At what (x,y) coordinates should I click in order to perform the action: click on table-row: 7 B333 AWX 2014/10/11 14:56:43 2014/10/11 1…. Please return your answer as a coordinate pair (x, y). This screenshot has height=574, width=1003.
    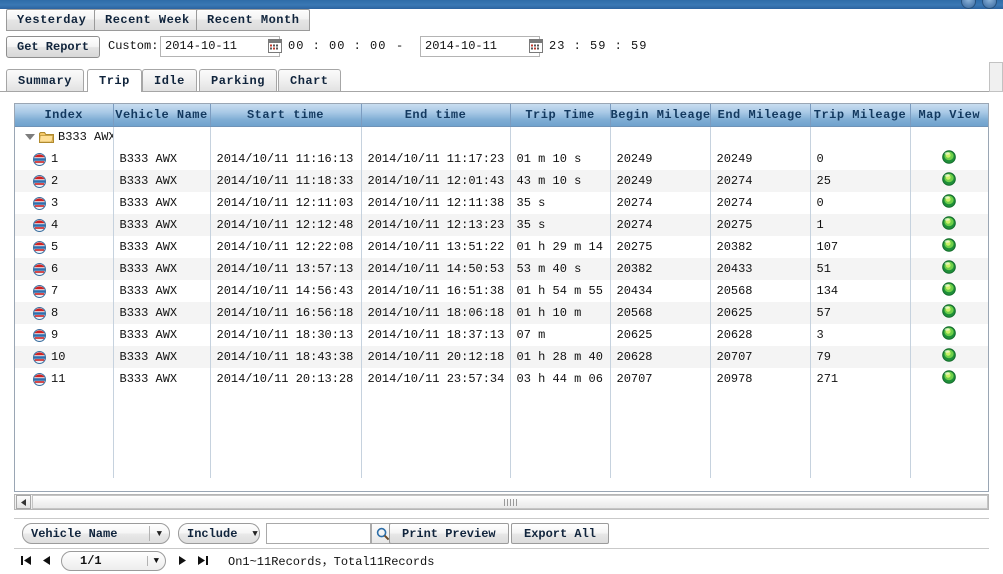
    Looking at the image, I should click on (501, 291).